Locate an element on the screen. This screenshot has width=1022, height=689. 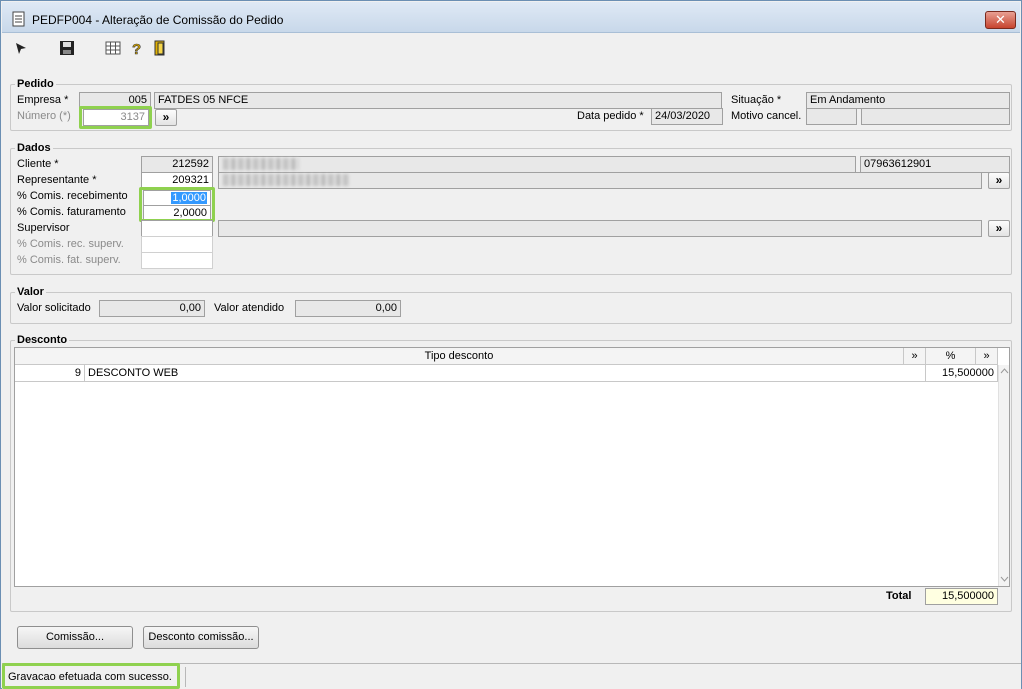
data-pedido-label: Data pedido * is located at coordinates (610, 116).